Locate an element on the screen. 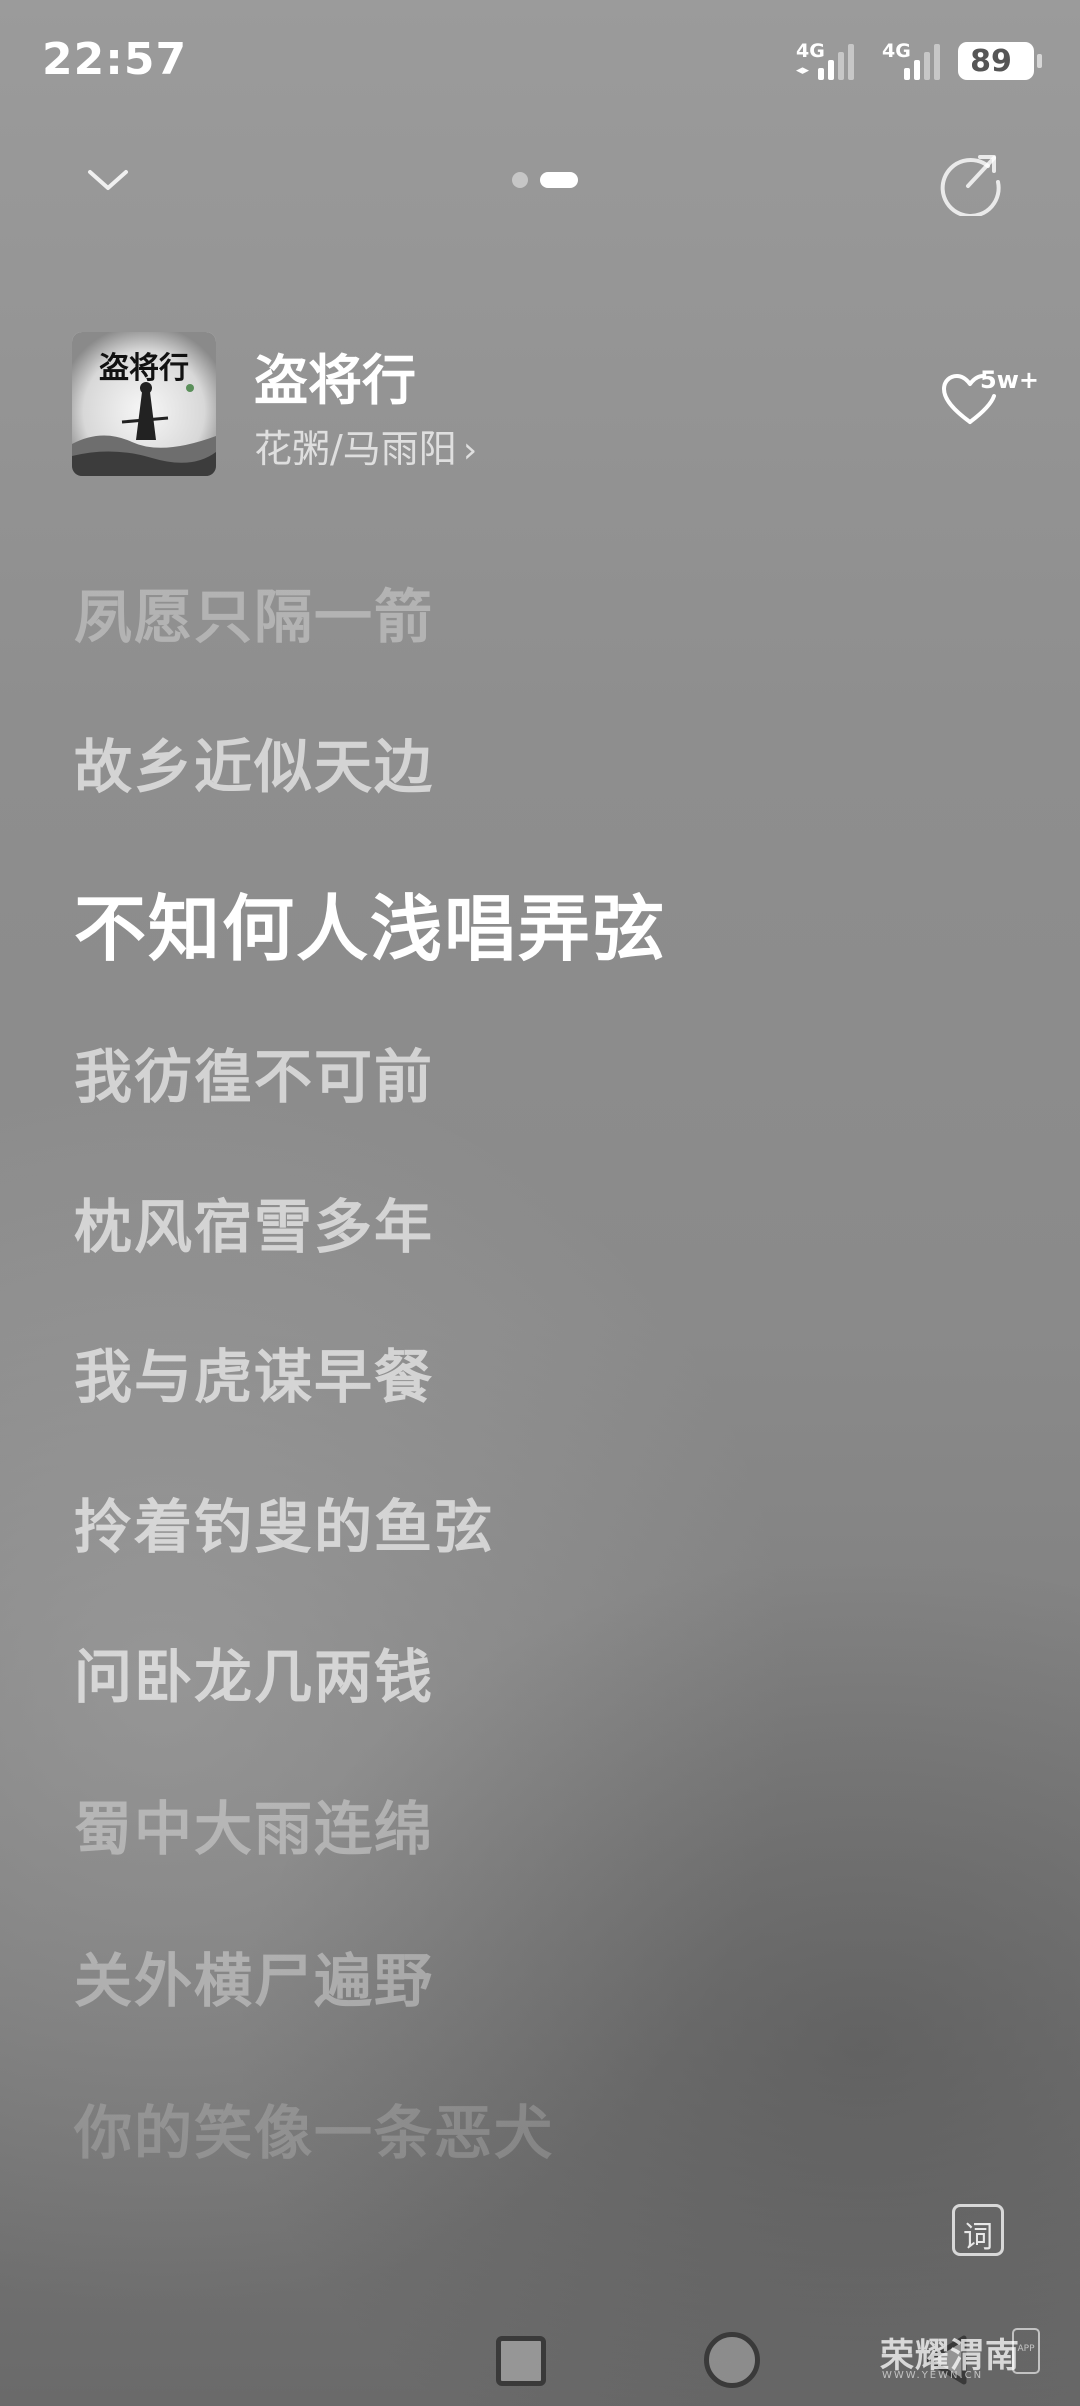  like-count: 5w+ is located at coordinates (1009, 380).